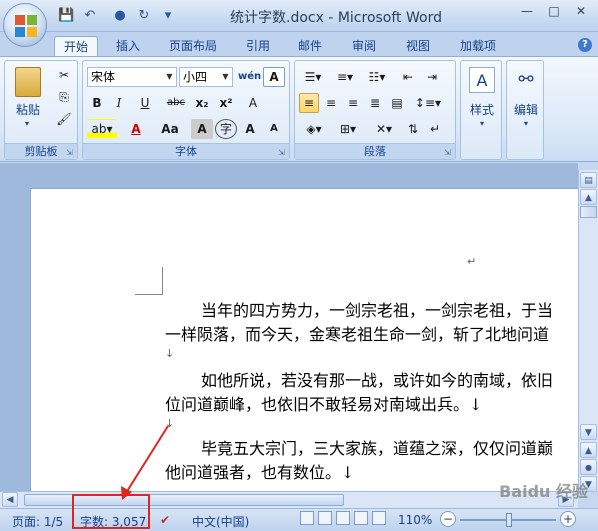 The width and height of the screenshot is (598, 531). I want to click on scroll-down-icon: ▼, so click(588, 432).